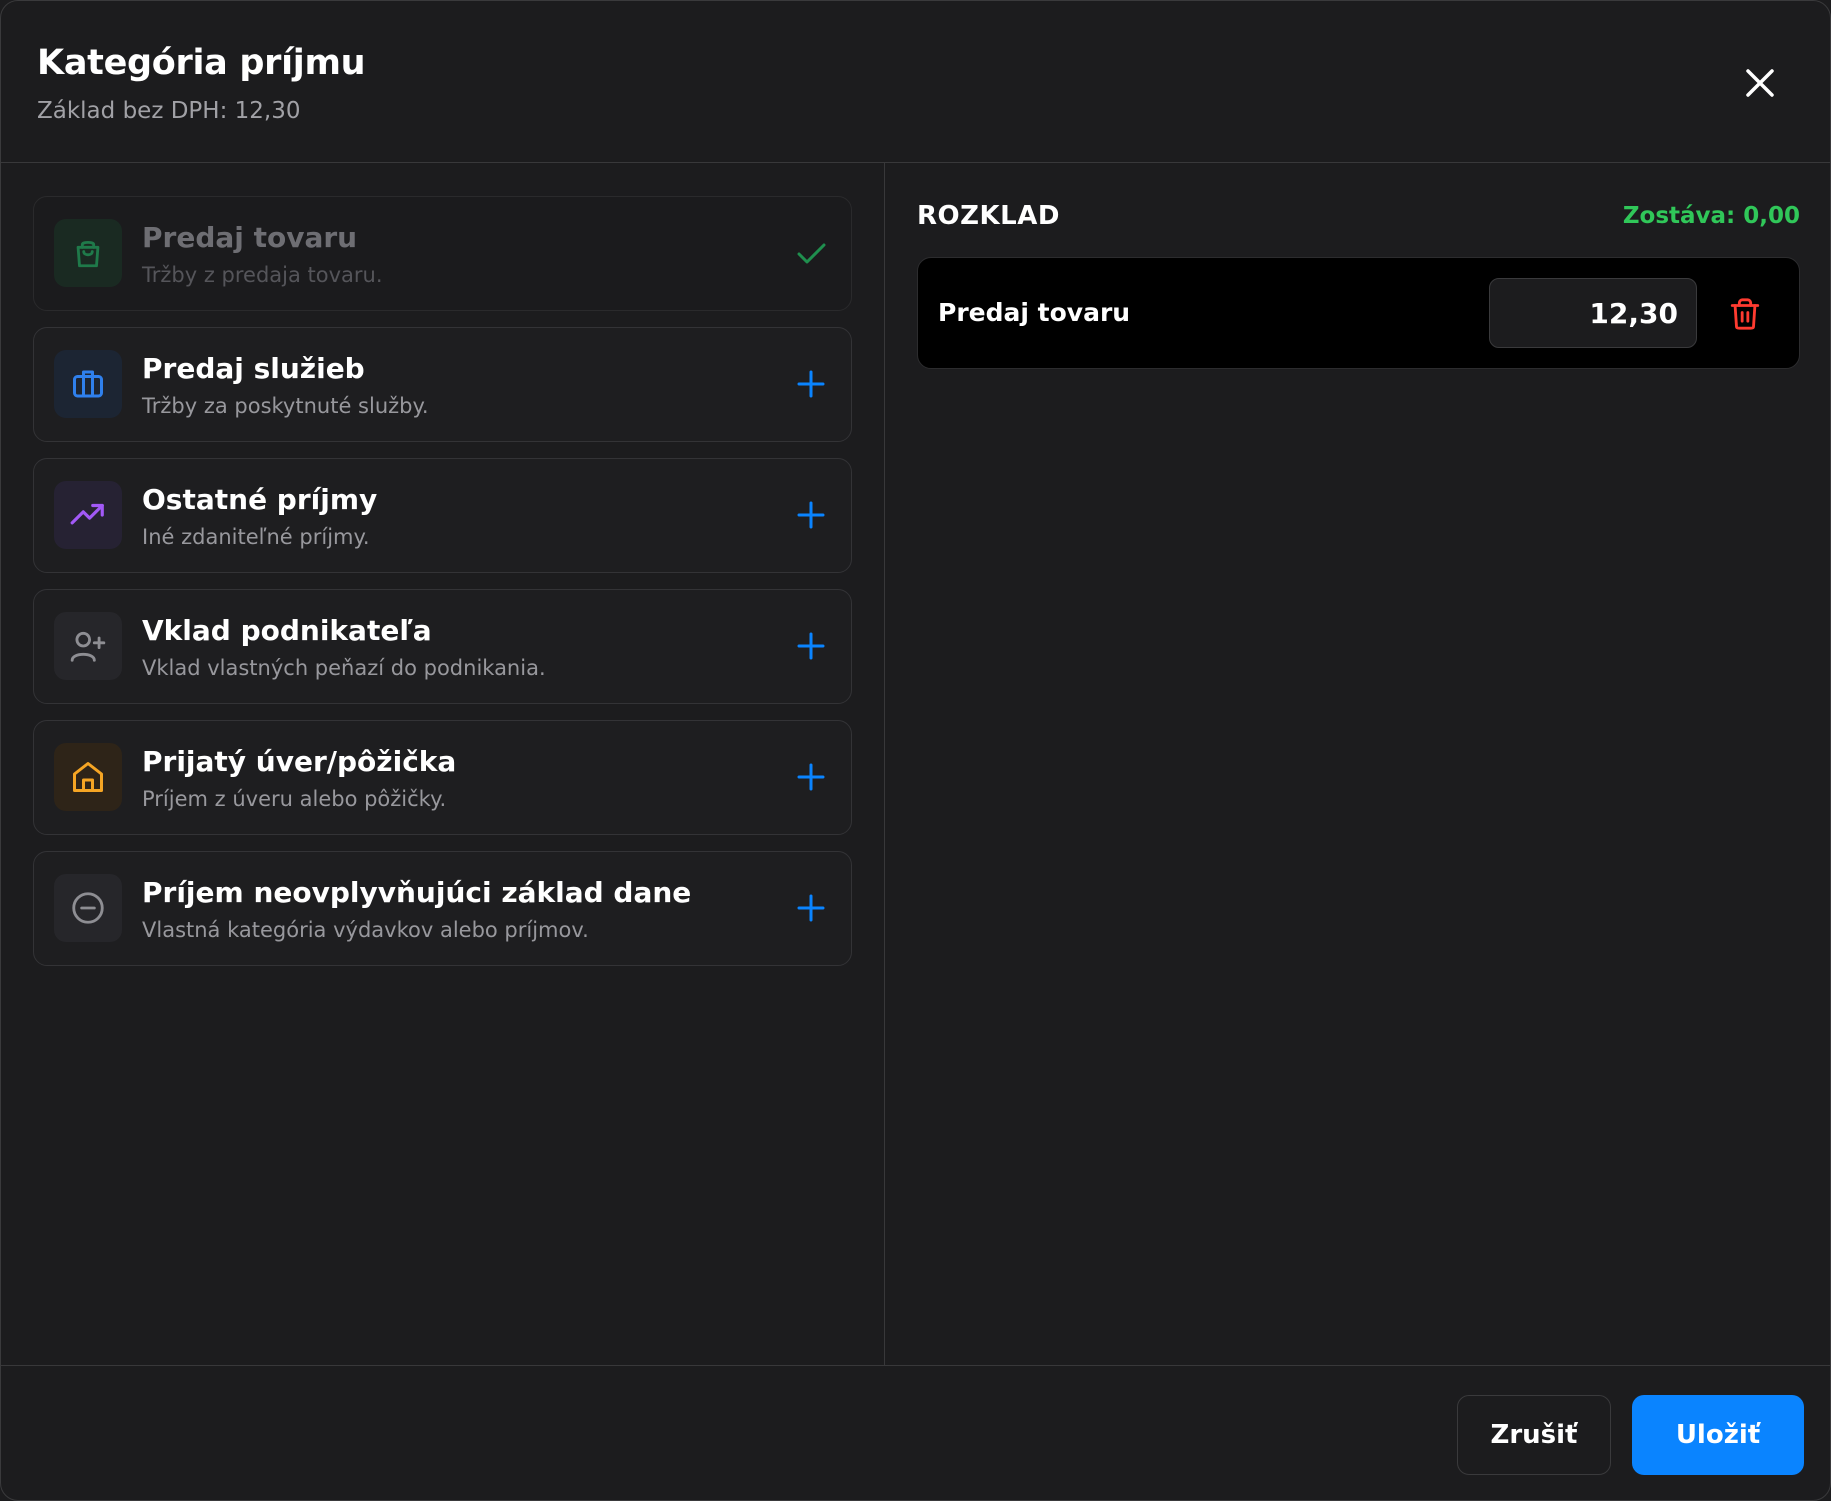 The width and height of the screenshot is (1831, 1501). Describe the element at coordinates (262, 275) in the screenshot. I see `category-description: Tržby z predaja tovaru.` at that location.